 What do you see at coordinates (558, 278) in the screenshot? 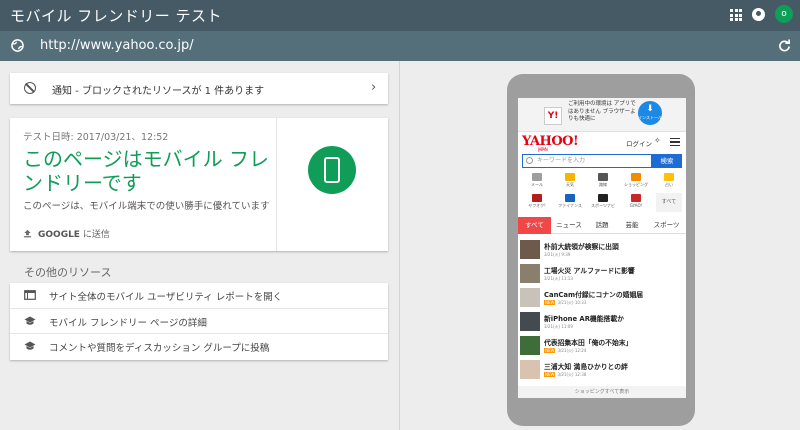
I see `news-time: 3/21(火) 11:13` at bounding box center [558, 278].